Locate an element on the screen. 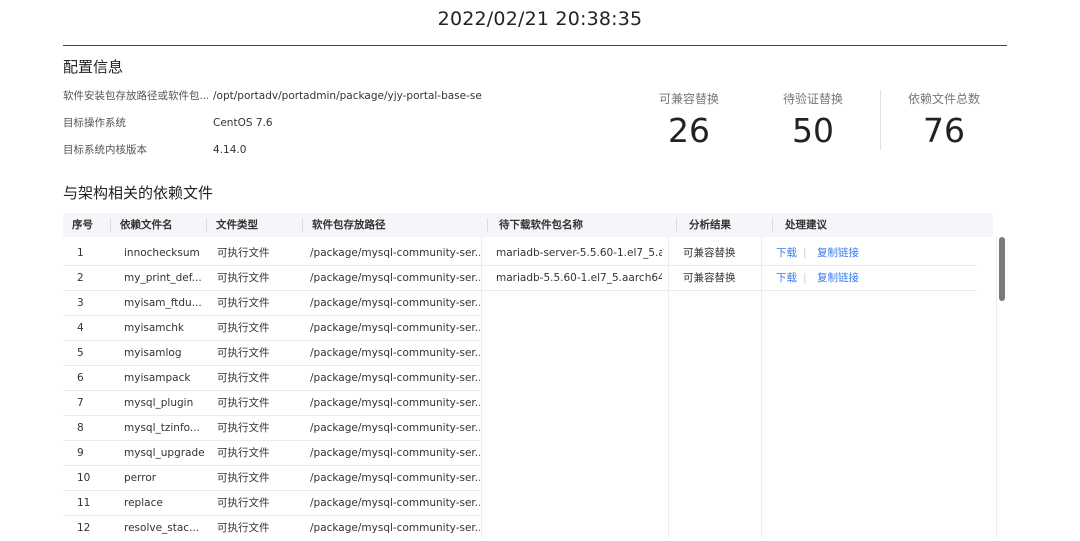 The image size is (1080, 541). config-row: 目标操作系统 CentOS 7.6 is located at coordinates (278, 123).